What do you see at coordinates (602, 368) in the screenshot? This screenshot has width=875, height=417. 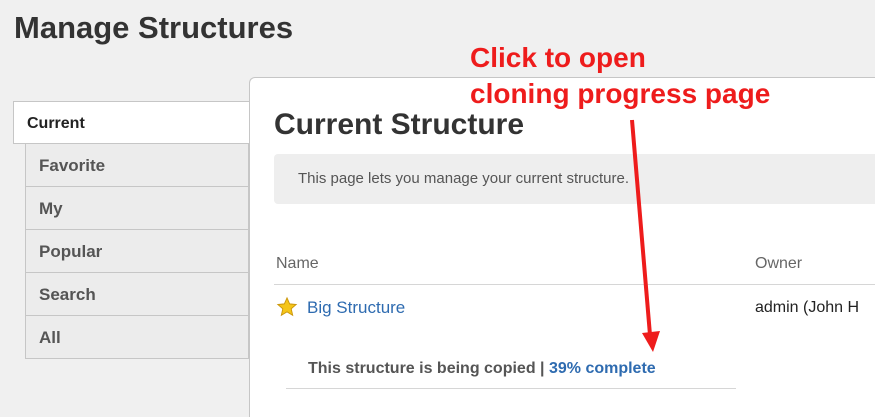 I see `progress-link: 39% complete` at bounding box center [602, 368].